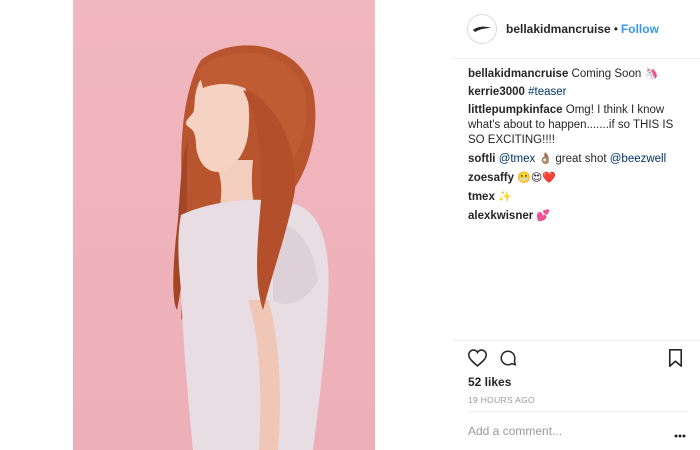 This screenshot has height=450, width=700. What do you see at coordinates (547, 92) in the screenshot?
I see `hashtag-link: #teaser` at bounding box center [547, 92].